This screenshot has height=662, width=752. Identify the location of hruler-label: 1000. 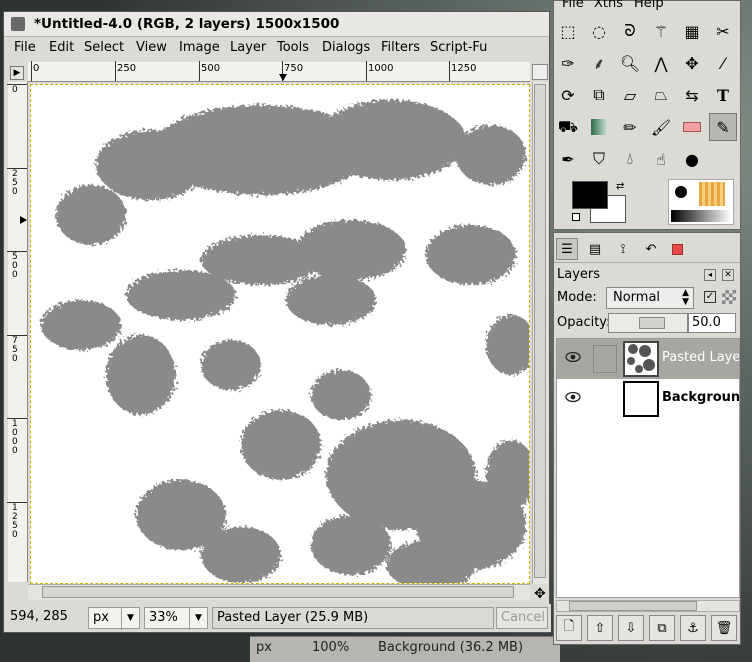
(381, 68).